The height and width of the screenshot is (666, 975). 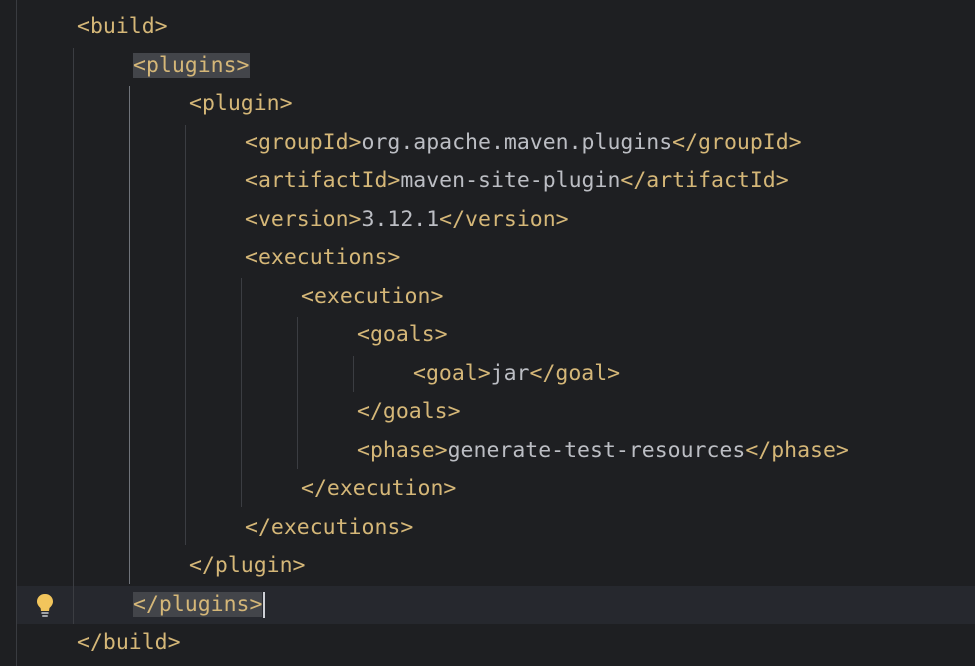 I want to click on xml-tag: <groupId>, so click(x=303, y=142).